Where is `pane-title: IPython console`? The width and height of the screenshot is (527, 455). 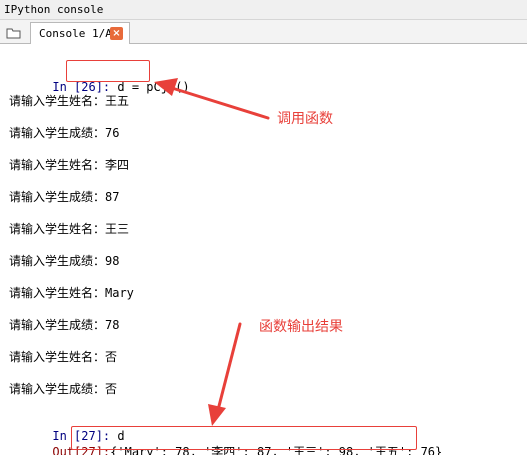 pane-title: IPython console is located at coordinates (54, 9).